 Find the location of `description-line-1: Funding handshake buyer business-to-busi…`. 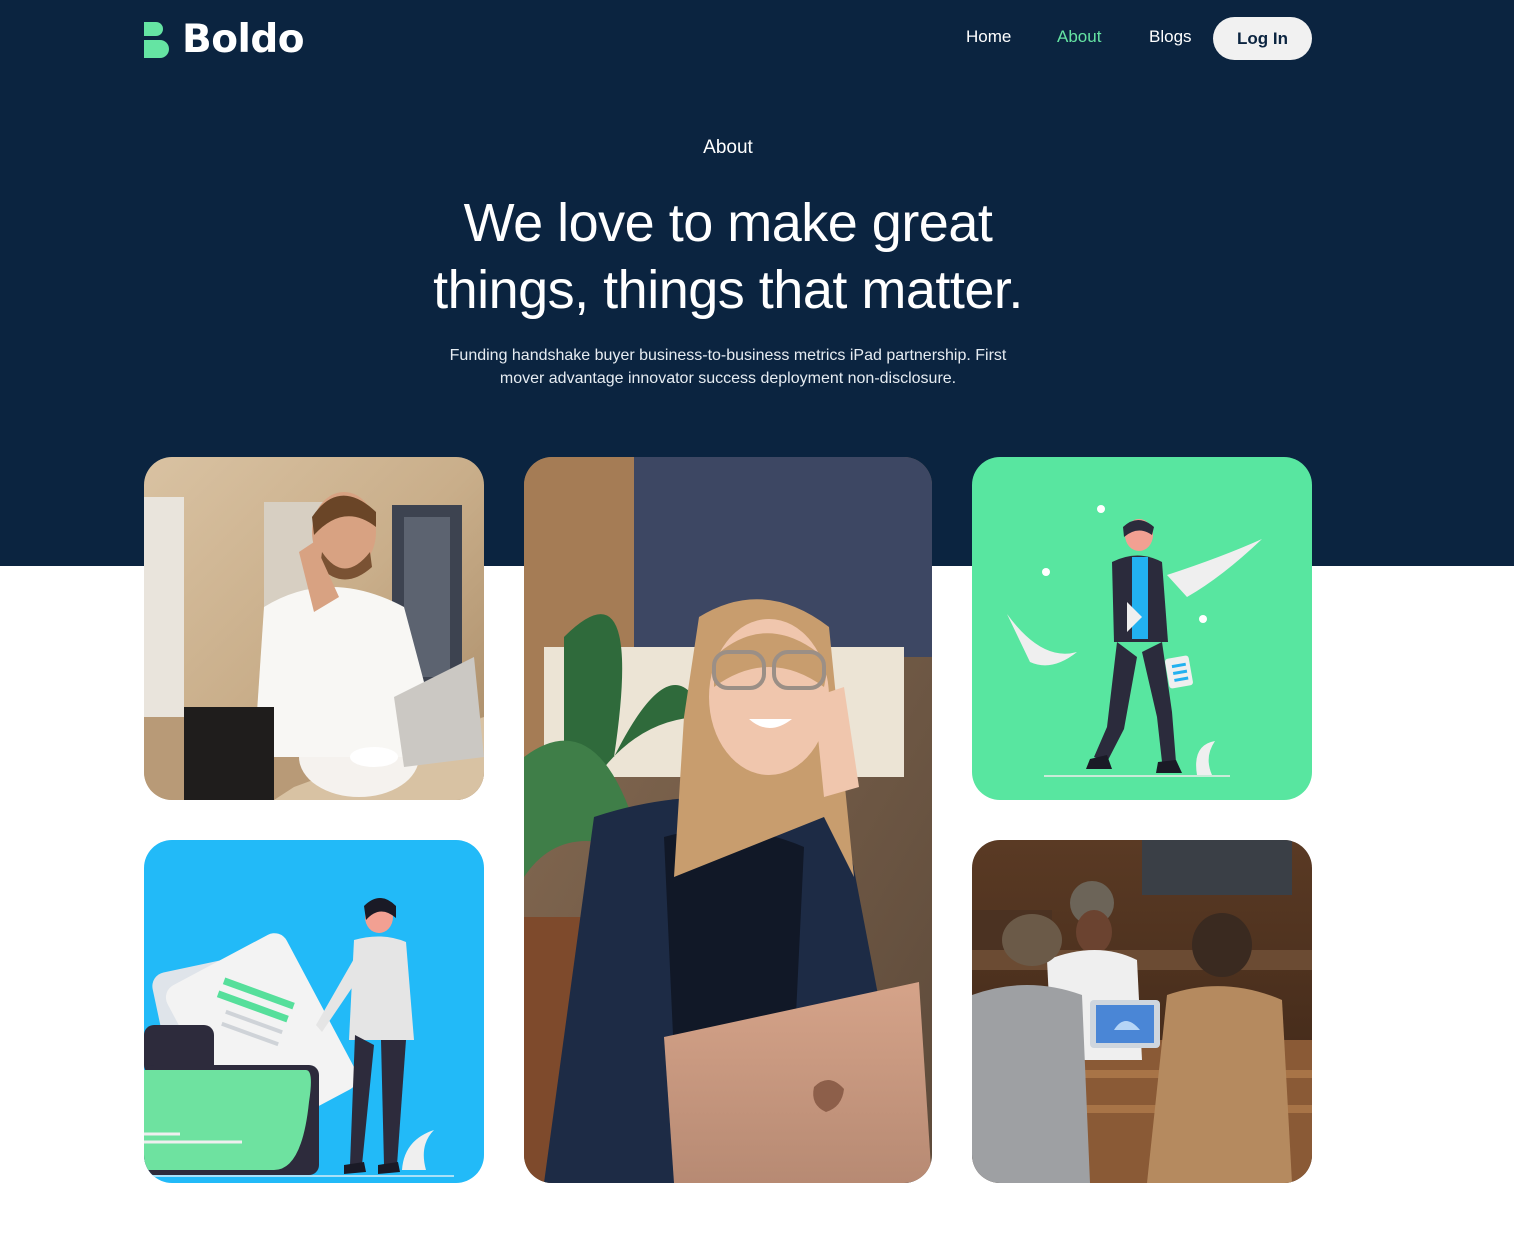

description-line-1: Funding handshake buyer business-to-busi… is located at coordinates (728, 355).